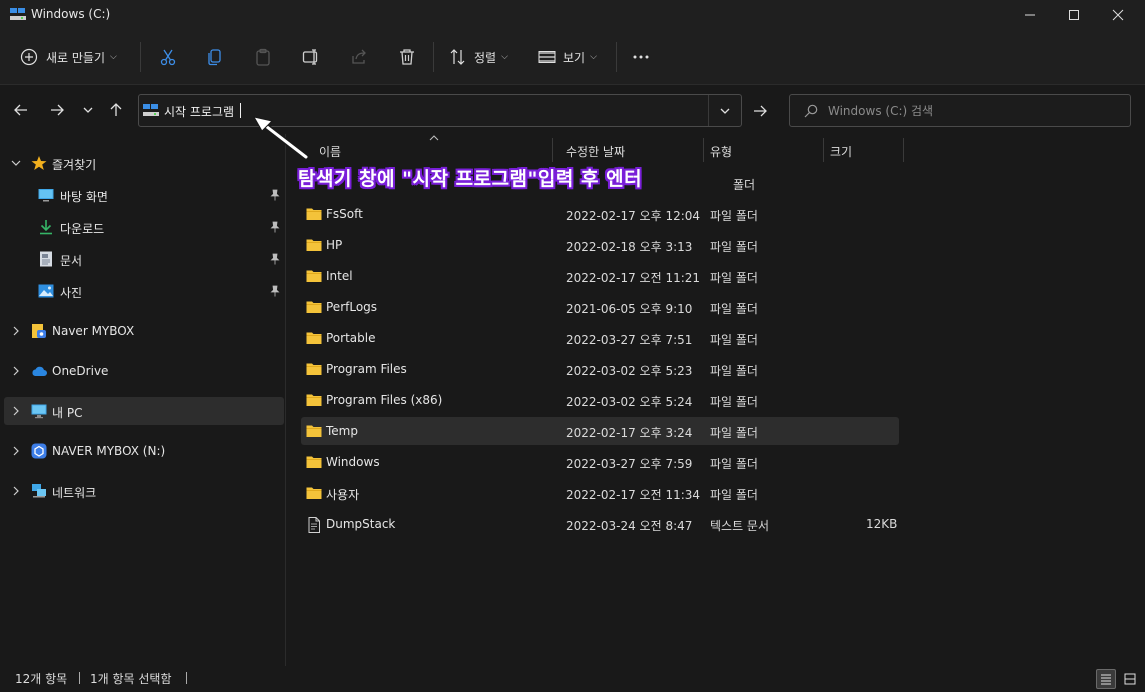  What do you see at coordinates (1030, 15) in the screenshot?
I see `minimize-button` at bounding box center [1030, 15].